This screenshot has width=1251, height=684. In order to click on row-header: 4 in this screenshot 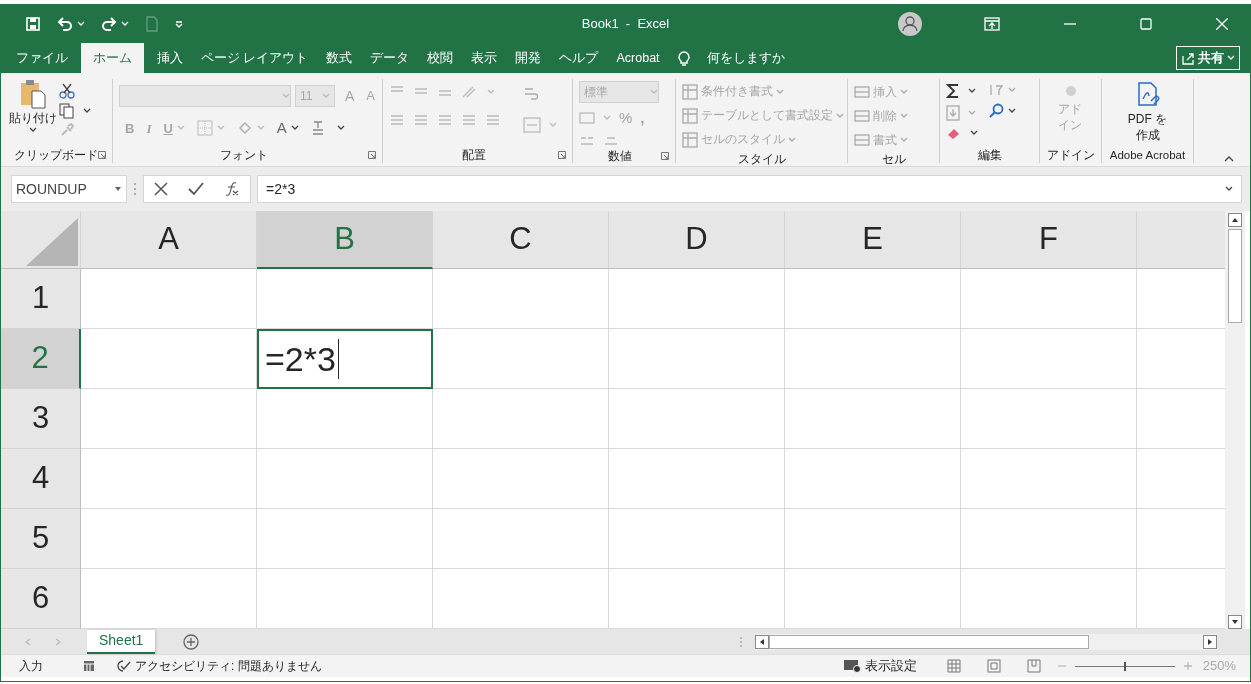, I will do `click(41, 479)`.